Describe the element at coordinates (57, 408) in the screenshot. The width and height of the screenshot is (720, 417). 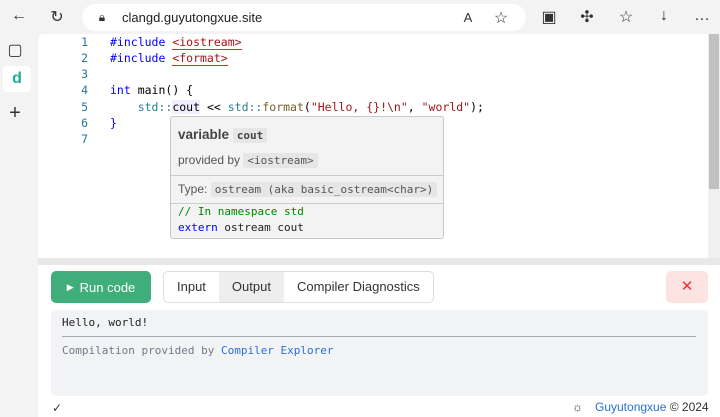
I see `check-icon: ✓` at that location.